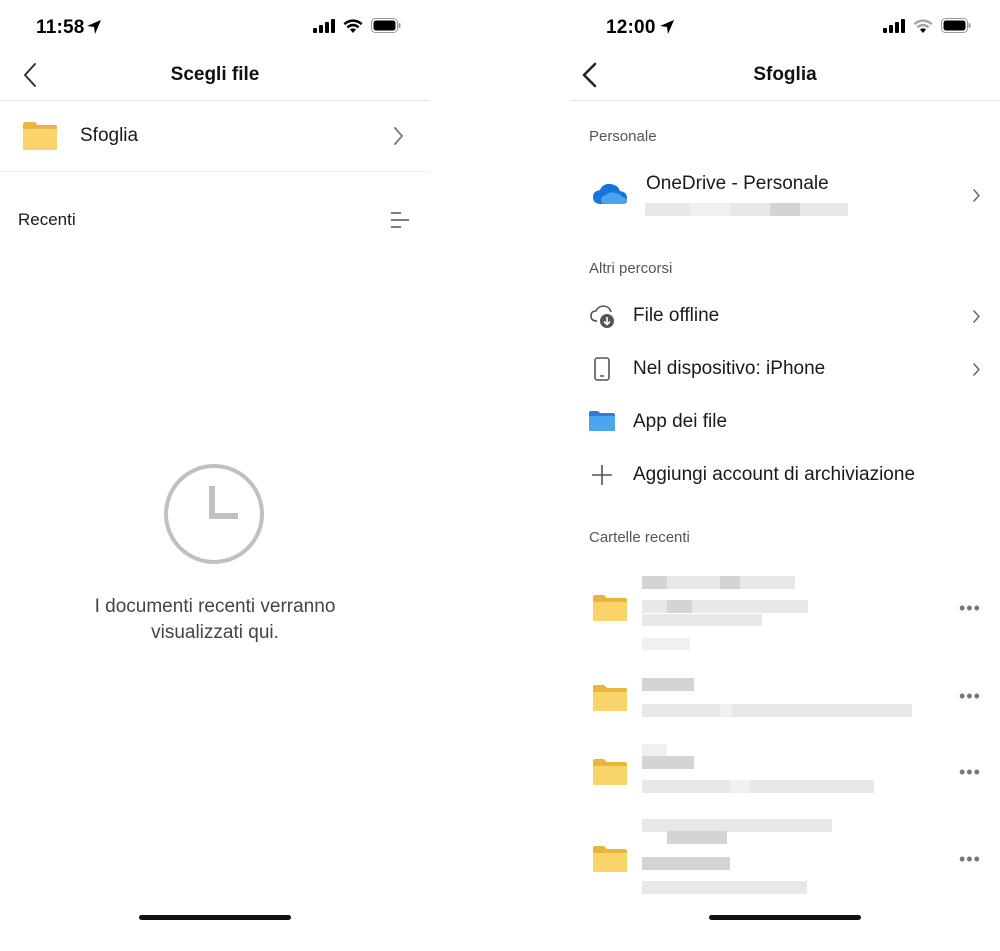  Describe the element at coordinates (602, 371) in the screenshot. I see `phone-icon` at that location.